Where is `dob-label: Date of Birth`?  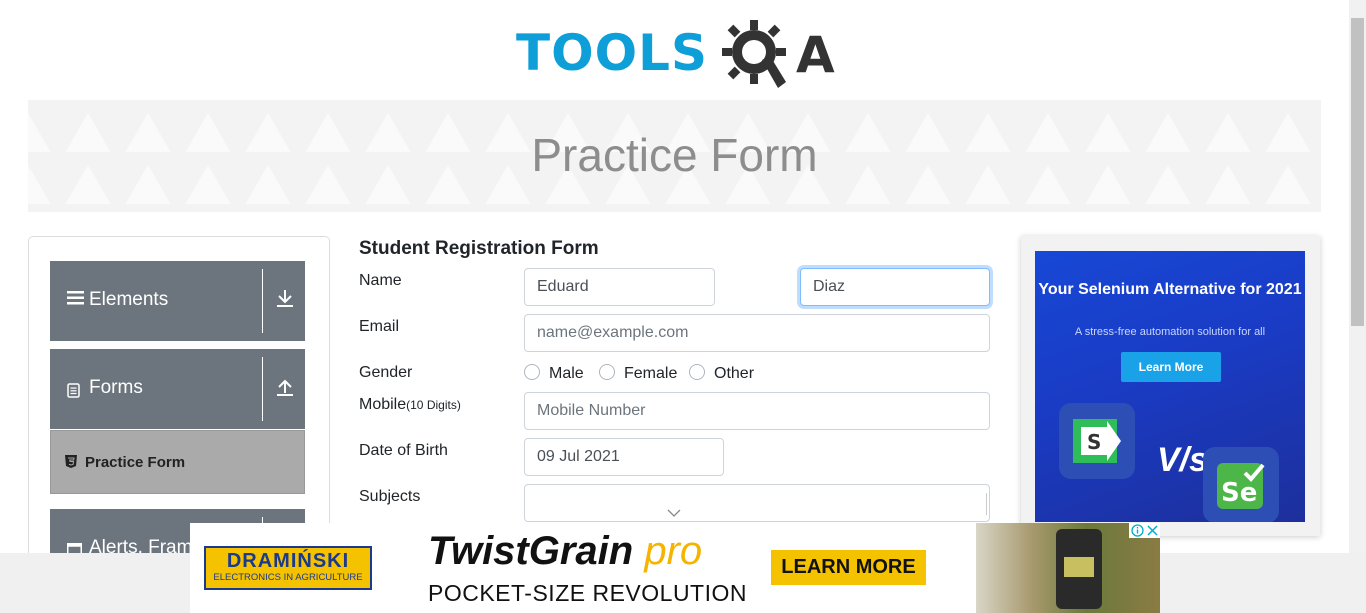 dob-label: Date of Birth is located at coordinates (403, 450).